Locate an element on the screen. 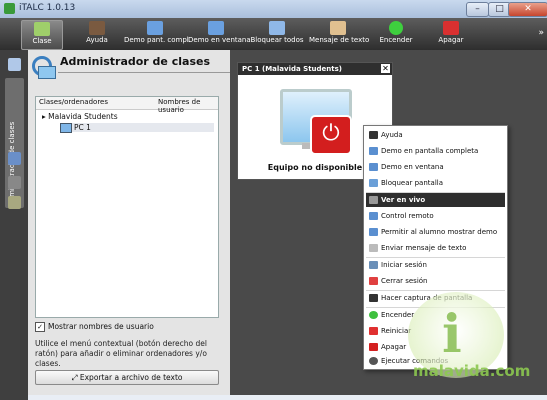 The image size is (547, 400). export-button: ⤢ Exportar a archivo de texto is located at coordinates (127, 377).